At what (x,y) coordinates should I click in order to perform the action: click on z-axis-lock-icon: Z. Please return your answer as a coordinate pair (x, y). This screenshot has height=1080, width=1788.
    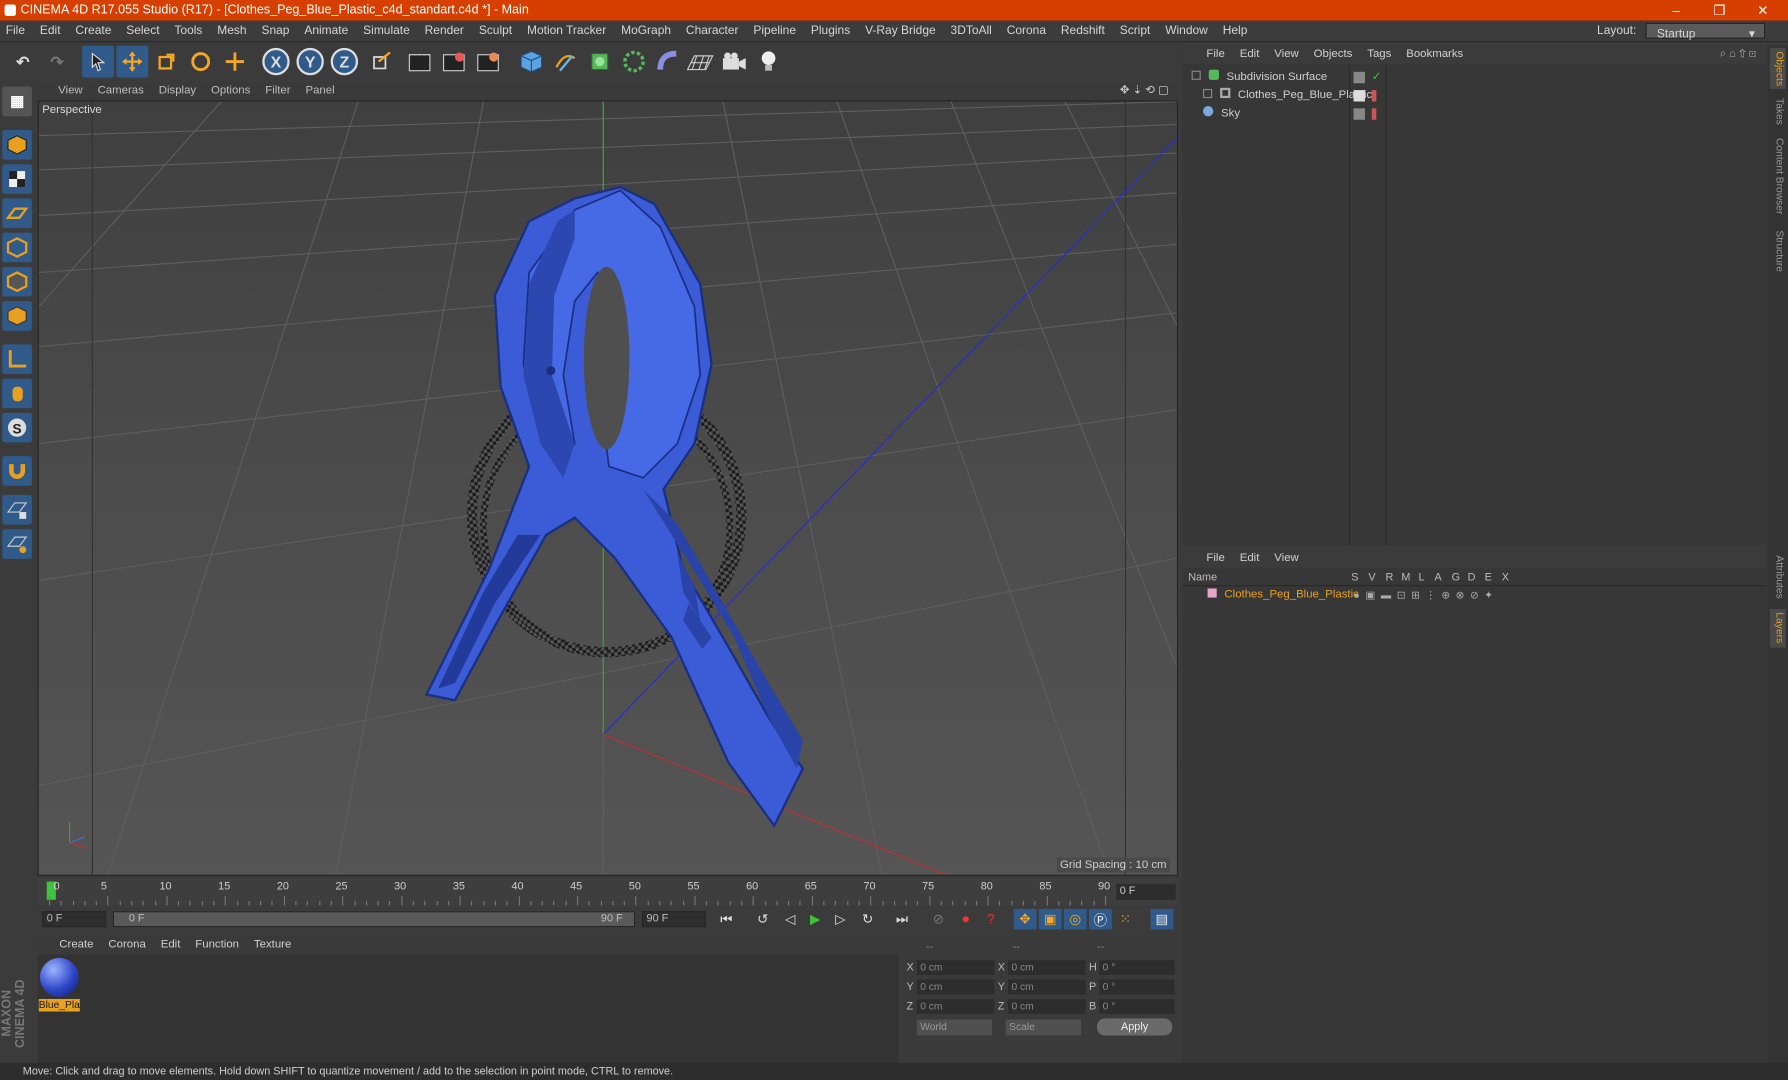
    Looking at the image, I should click on (344, 61).